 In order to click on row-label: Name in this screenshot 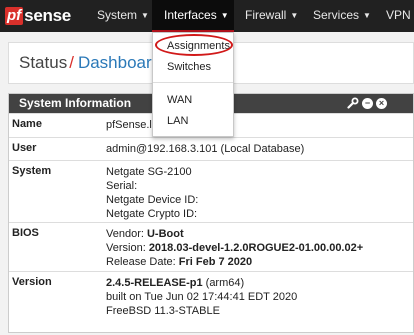, I will do `click(27, 124)`.